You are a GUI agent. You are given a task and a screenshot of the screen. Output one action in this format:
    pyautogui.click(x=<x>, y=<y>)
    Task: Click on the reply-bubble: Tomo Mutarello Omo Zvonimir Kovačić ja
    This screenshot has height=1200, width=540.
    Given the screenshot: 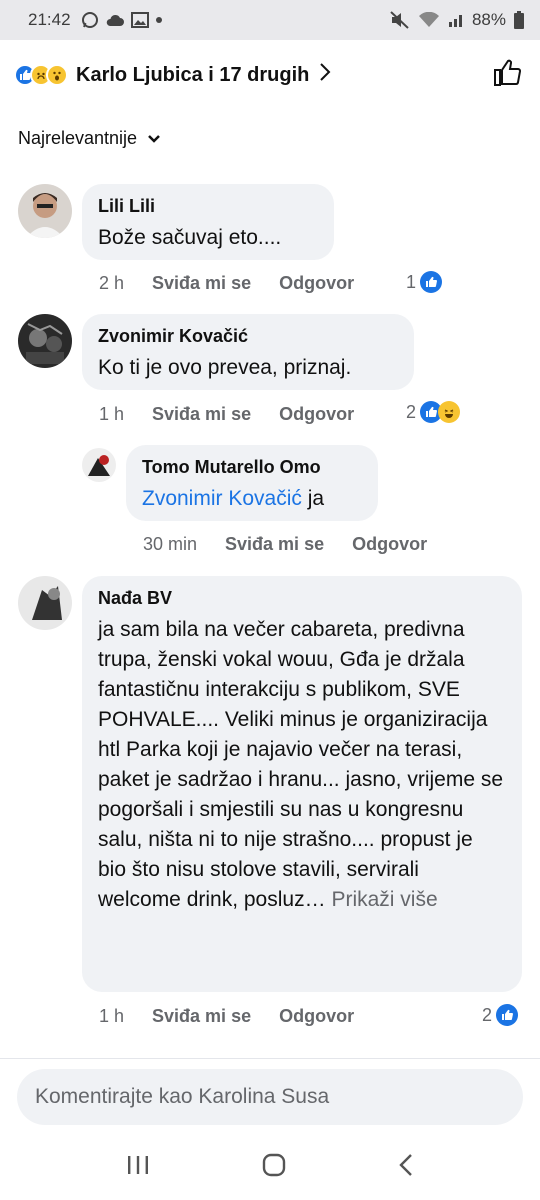 What is the action you would take?
    pyautogui.click(x=252, y=483)
    